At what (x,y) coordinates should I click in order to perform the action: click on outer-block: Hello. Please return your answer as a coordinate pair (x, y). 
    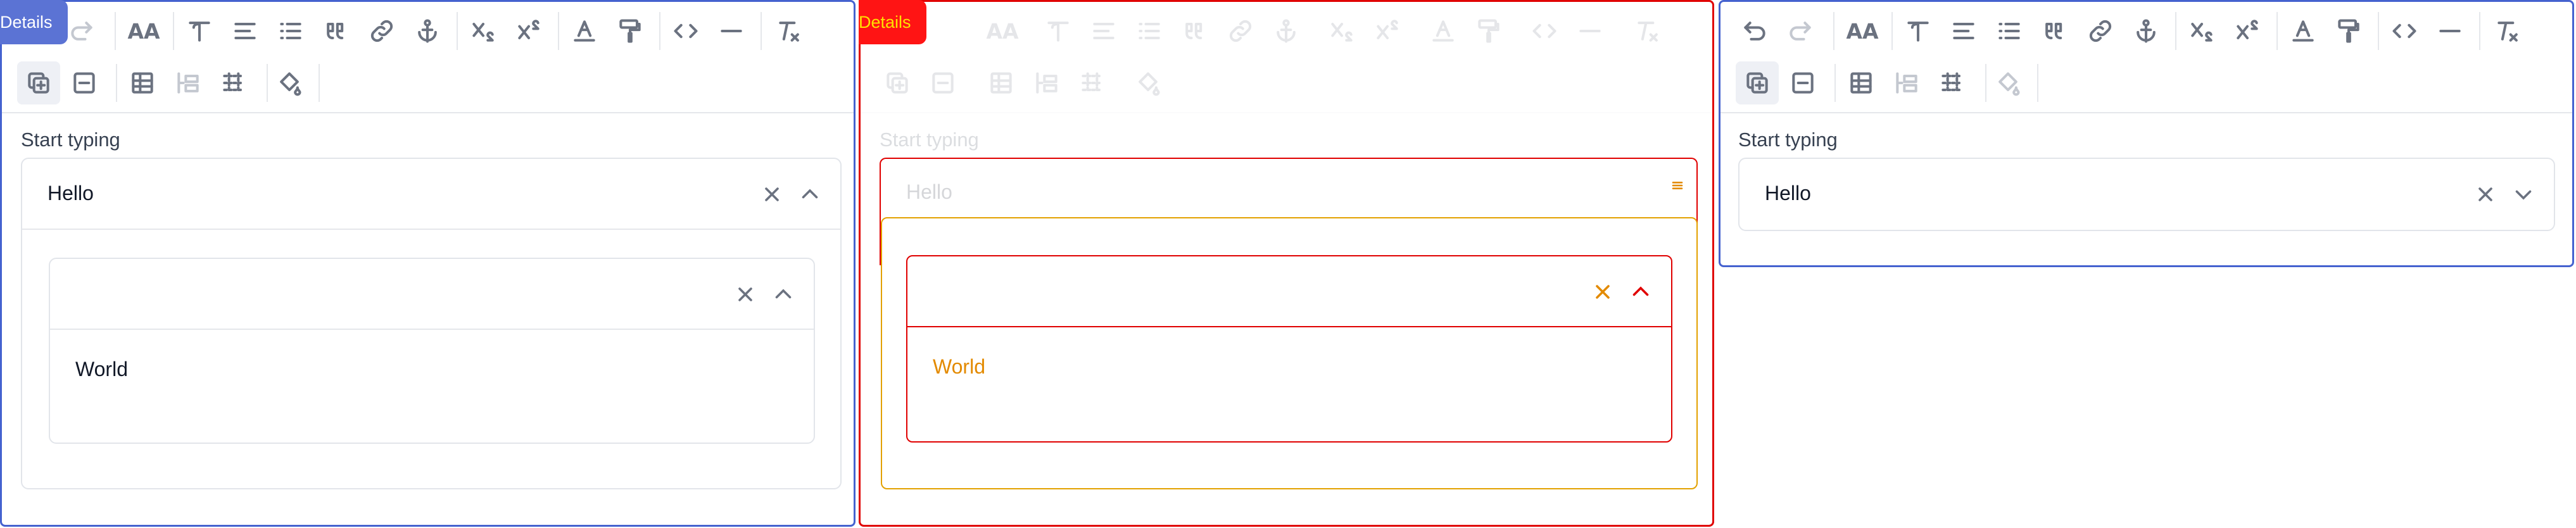
    Looking at the image, I should click on (2146, 194).